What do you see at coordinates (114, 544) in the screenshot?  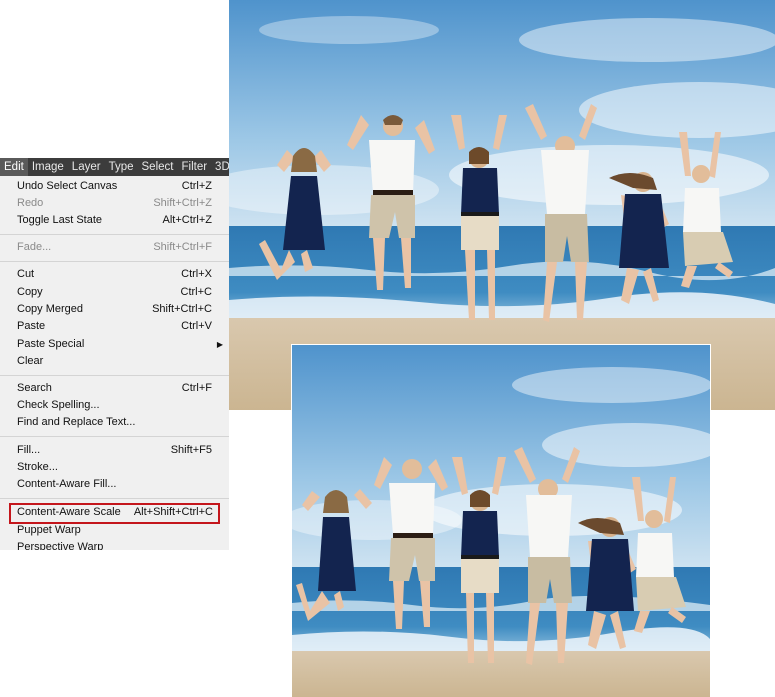 I see `menu-item-perspective-warp: Perspective Warp` at bounding box center [114, 544].